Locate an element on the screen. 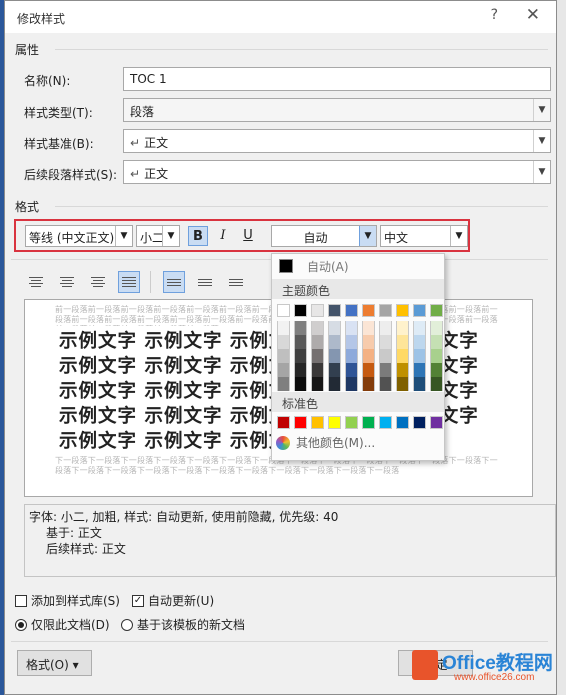 This screenshot has width=566, height=695. font-select: 等线 (中文正文) ▼ is located at coordinates (79, 236).